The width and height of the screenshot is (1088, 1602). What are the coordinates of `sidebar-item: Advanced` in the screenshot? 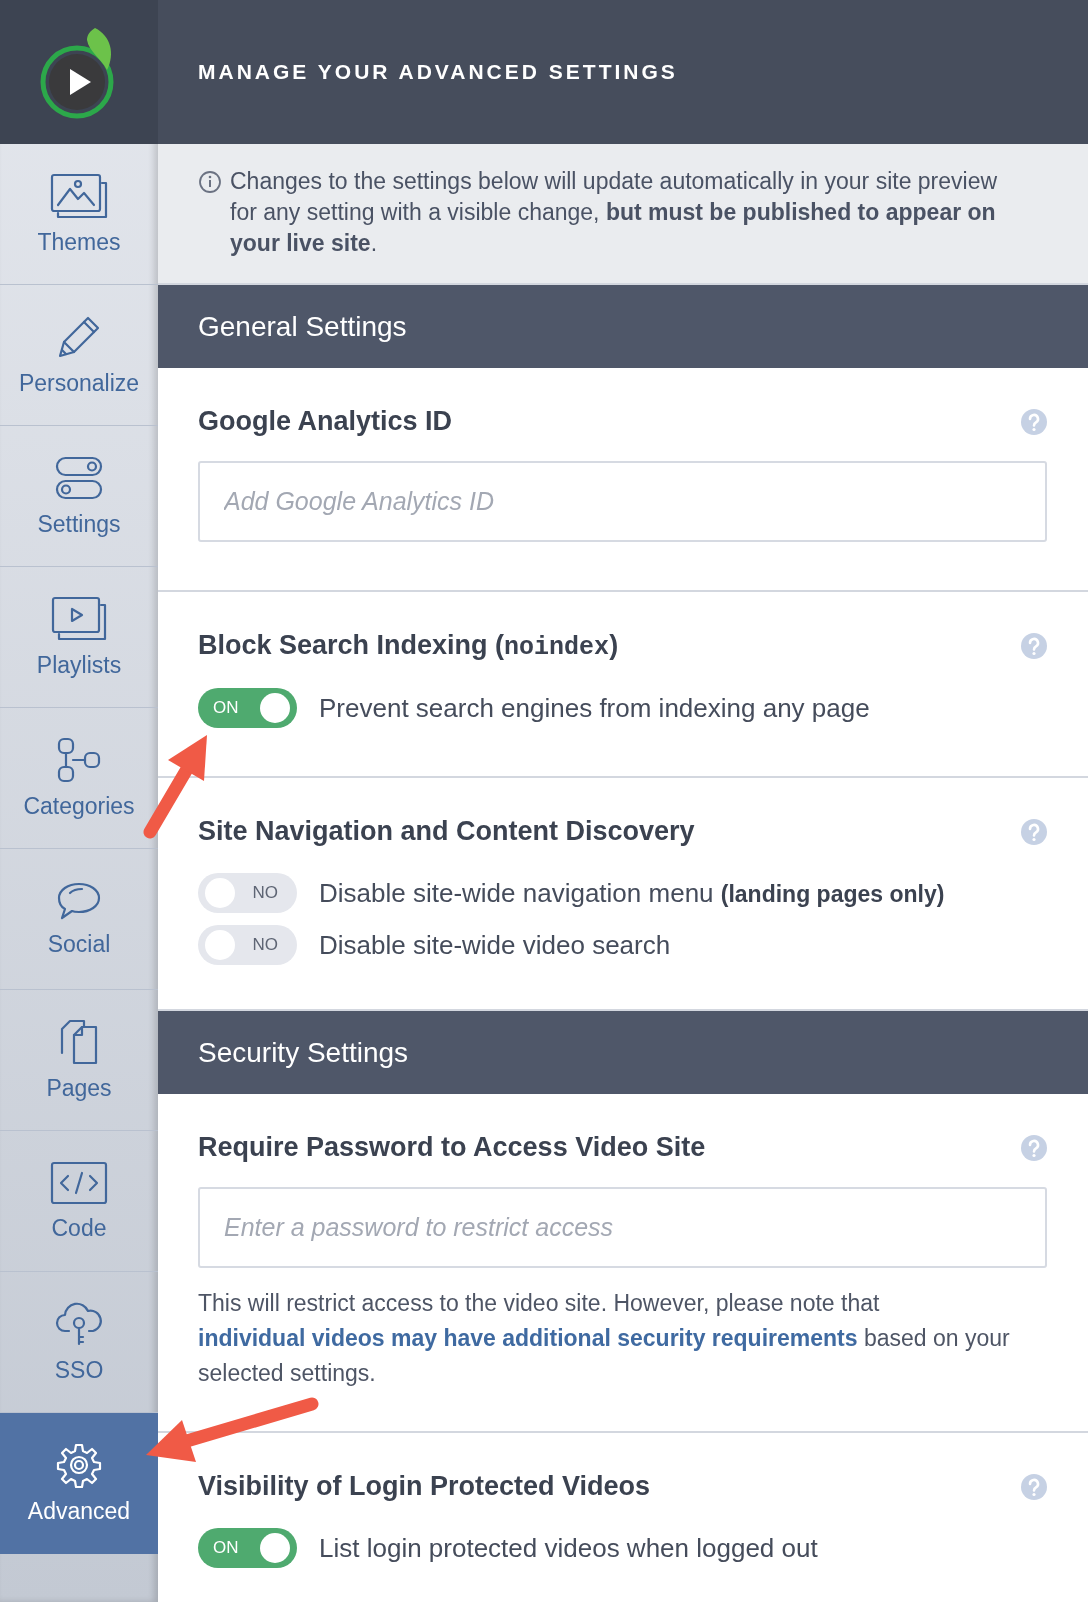 It's located at (79, 1483).